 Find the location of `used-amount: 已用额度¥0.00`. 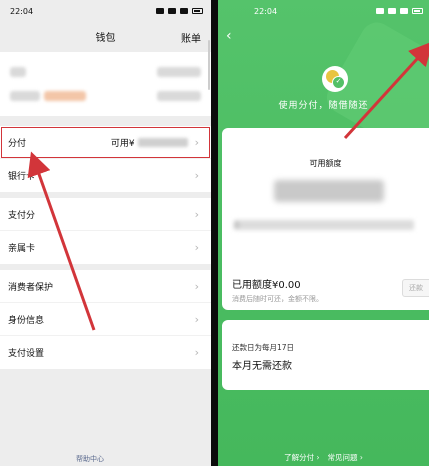

used-amount: 已用额度¥0.00 is located at coordinates (266, 285).